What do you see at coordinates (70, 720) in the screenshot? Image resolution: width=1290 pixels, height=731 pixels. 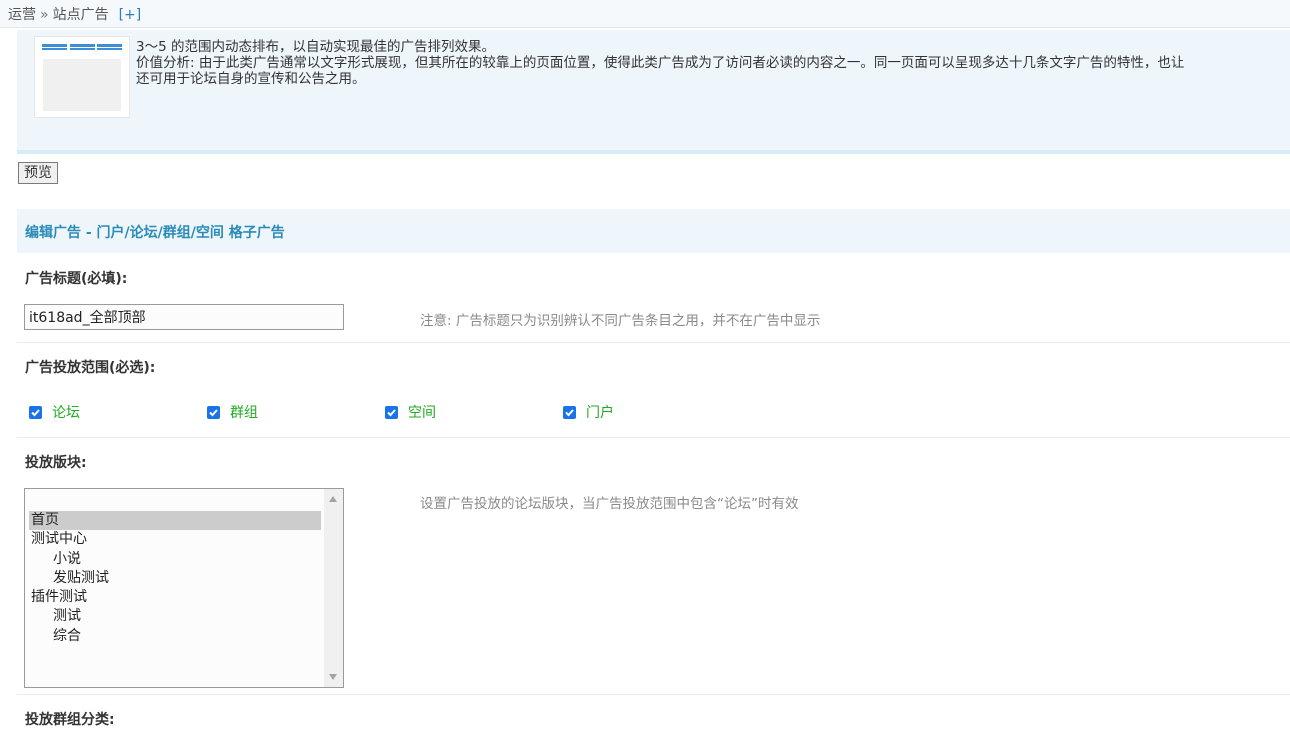 I see `groups-label: 投放群组分类:` at bounding box center [70, 720].